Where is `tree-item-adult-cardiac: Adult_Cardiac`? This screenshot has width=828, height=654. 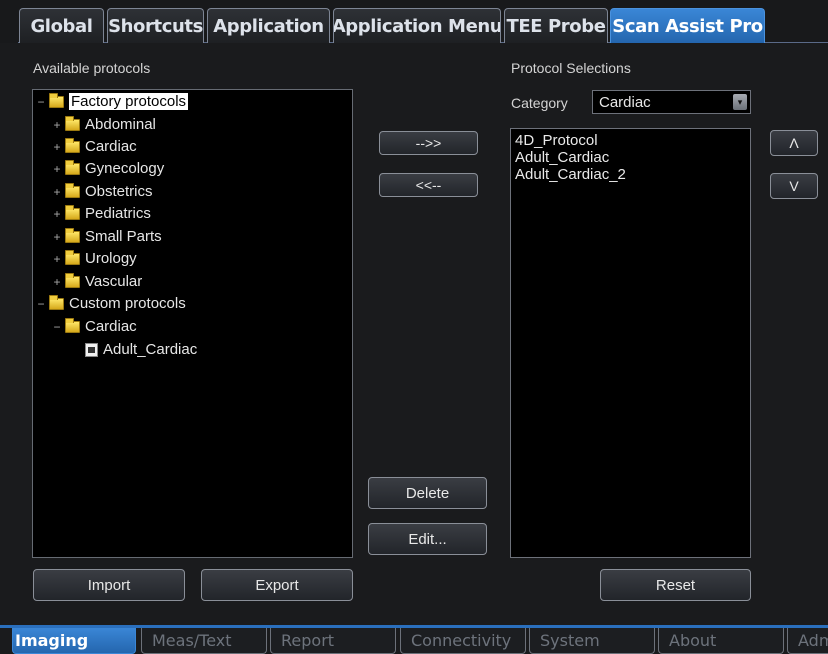 tree-item-adult-cardiac: Adult_Cardiac is located at coordinates (141, 349).